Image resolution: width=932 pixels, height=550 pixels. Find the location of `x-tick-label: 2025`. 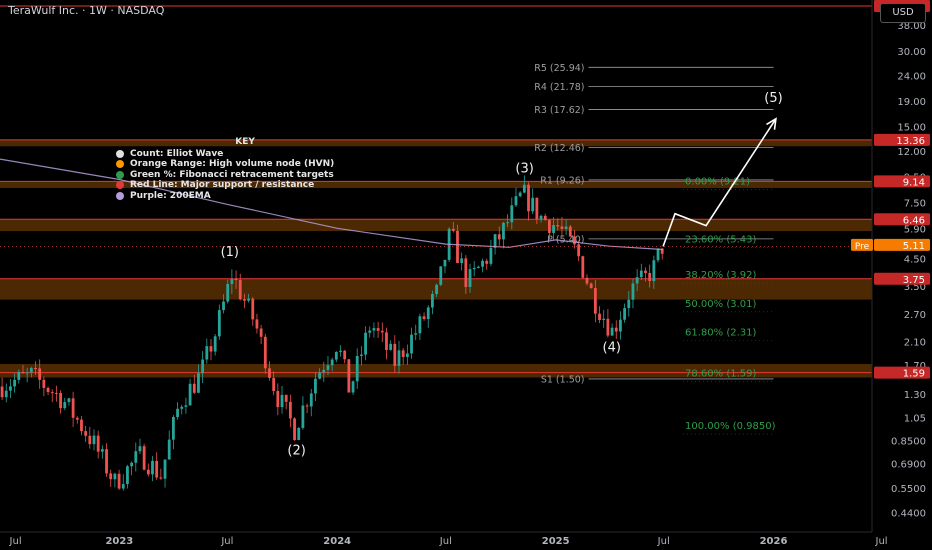

x-tick-label: 2025 is located at coordinates (556, 541).